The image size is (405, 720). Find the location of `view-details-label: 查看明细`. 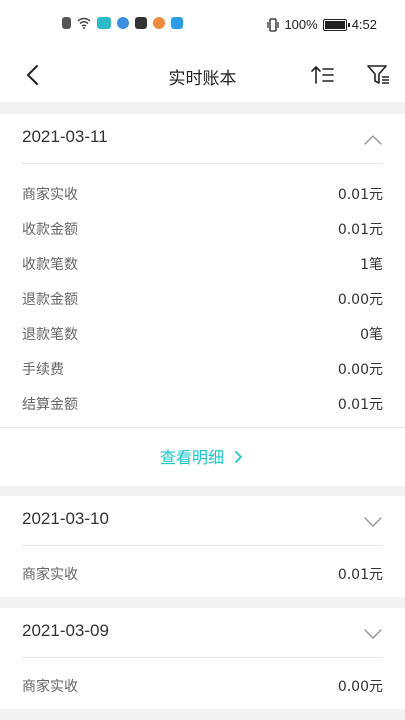

view-details-label: 查看明细 is located at coordinates (191, 457).